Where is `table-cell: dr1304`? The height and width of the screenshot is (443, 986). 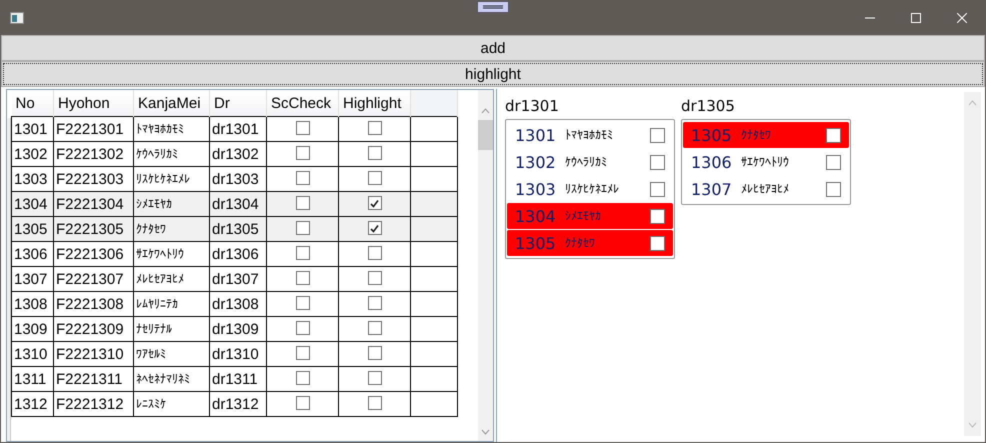
table-cell: dr1304 is located at coordinates (238, 204).